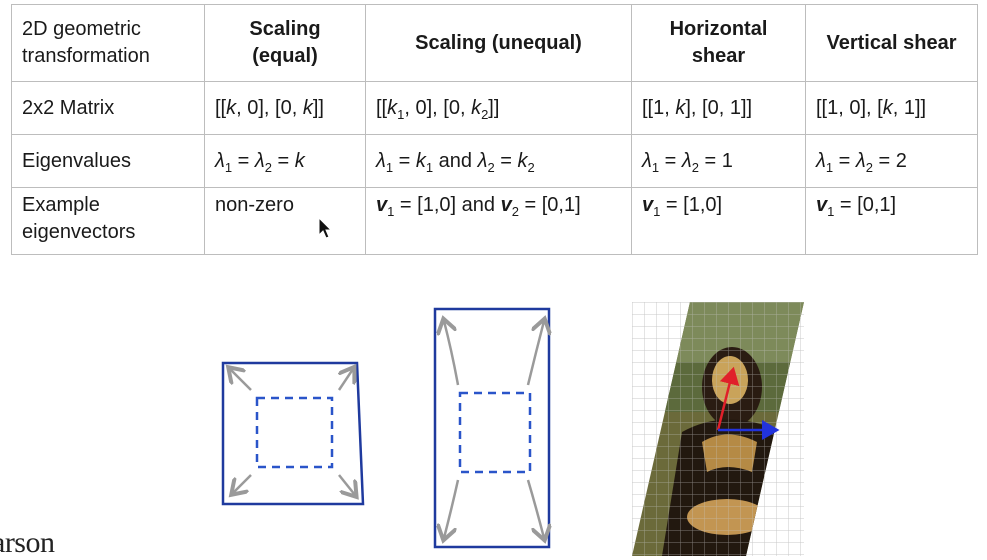  What do you see at coordinates (718, 43) in the screenshot?
I see `col-header-horizontal-shear: Horizontal shear` at bounding box center [718, 43].